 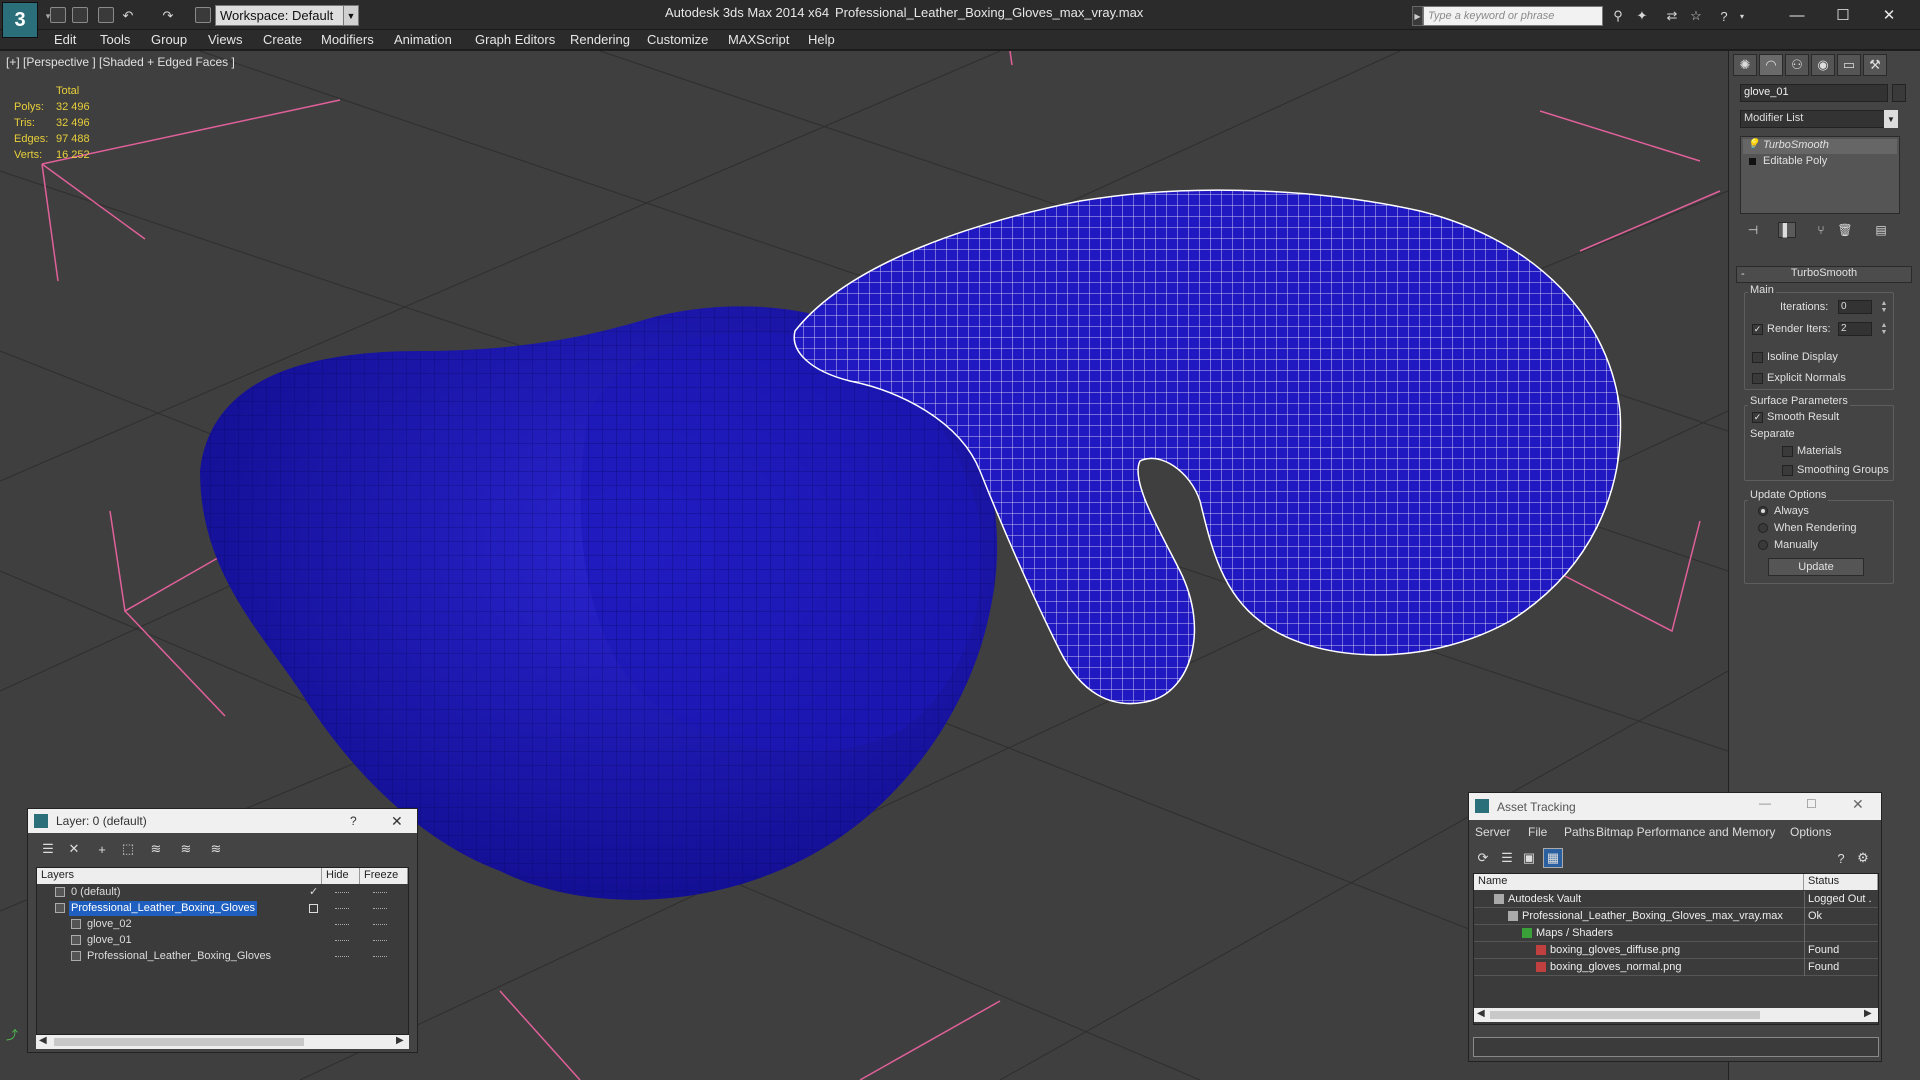 What do you see at coordinates (1676, 899) in the screenshot?
I see `asset-row: Autodesk Vault Logged Out .` at bounding box center [1676, 899].